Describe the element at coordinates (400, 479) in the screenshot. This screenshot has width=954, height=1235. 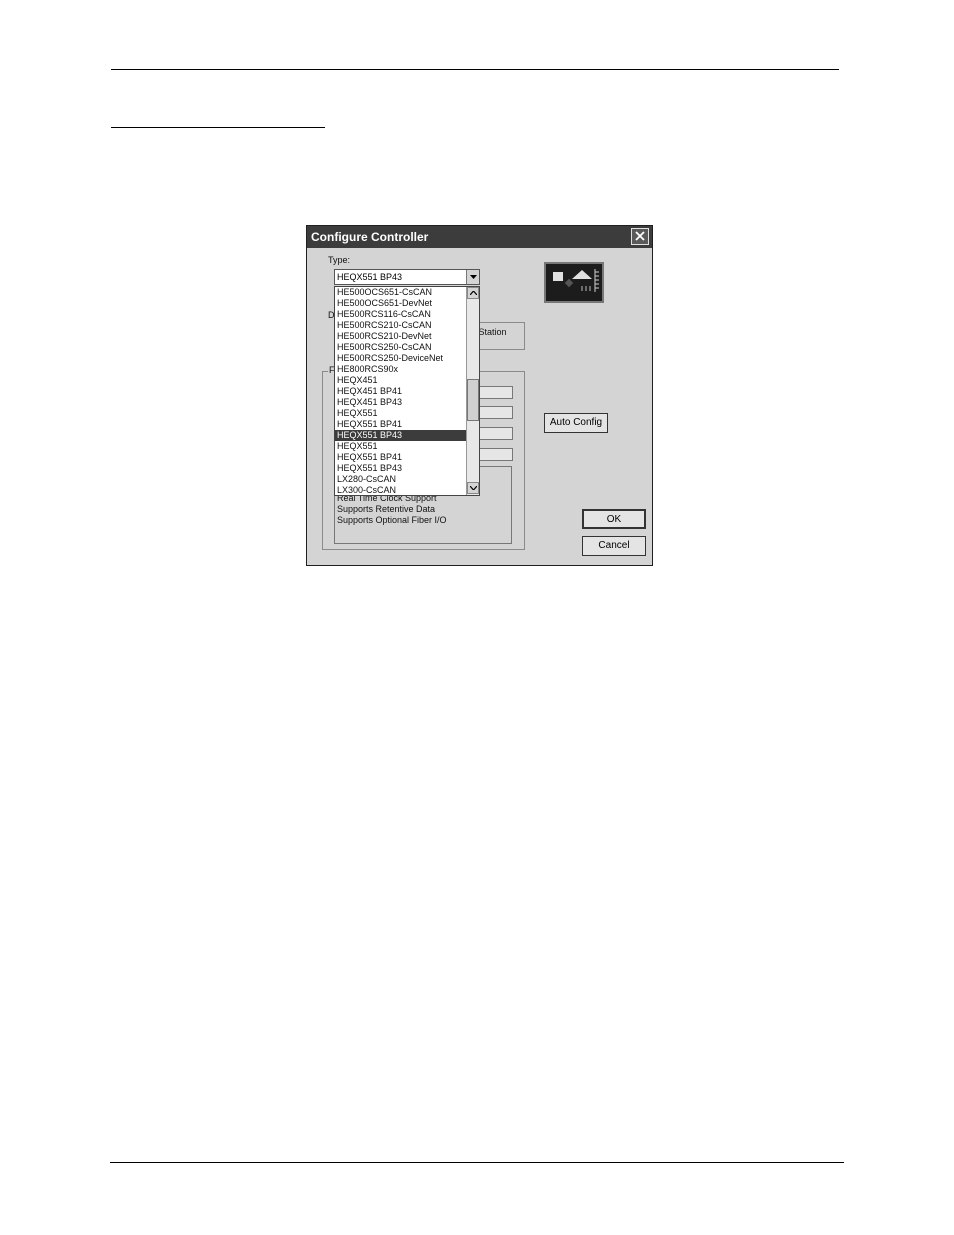
I see `dropdown-option: LX280-CsCAN` at that location.